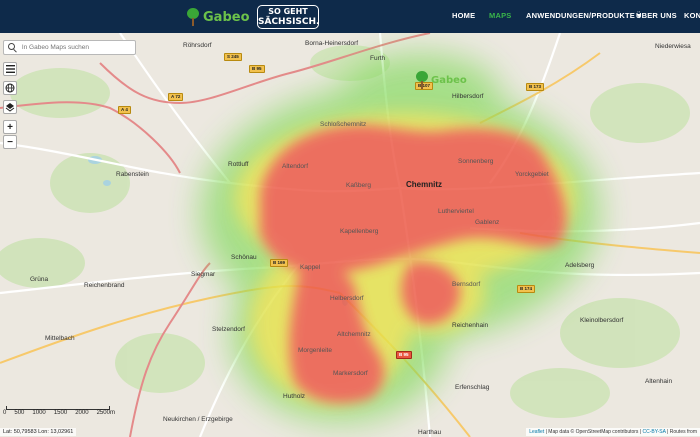 This screenshot has height=437, width=700. I want to click on place-label: Altchemnitz, so click(354, 334).